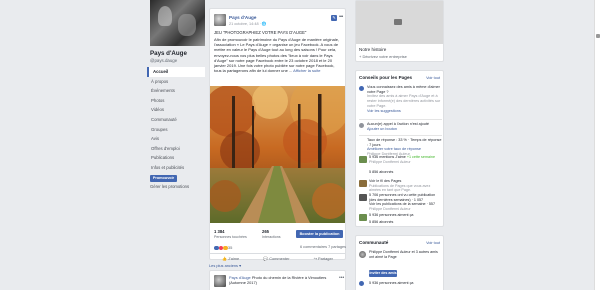 Image resolution: width=600 pixels, height=290 pixels. What do you see at coordinates (390, 208) in the screenshot?
I see `weekly-posts-sub: Philippe Dontfermi Auleur` at bounding box center [390, 208].